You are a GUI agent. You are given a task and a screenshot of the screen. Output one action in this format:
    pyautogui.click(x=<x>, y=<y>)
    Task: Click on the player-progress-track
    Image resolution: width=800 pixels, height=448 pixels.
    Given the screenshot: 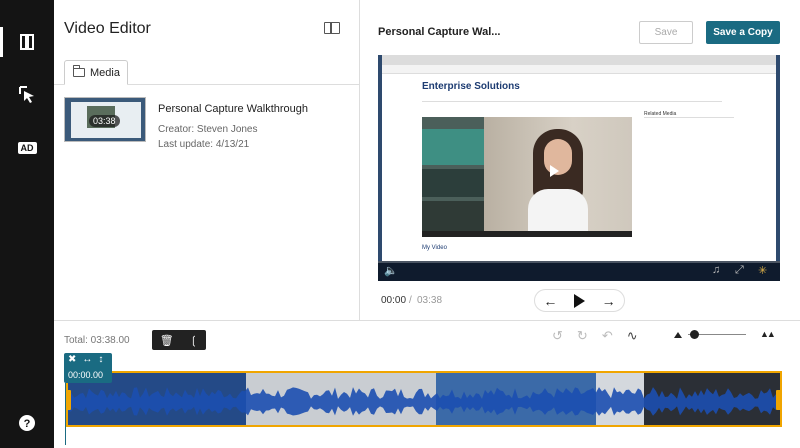 What is the action you would take?
    pyautogui.click(x=579, y=262)
    